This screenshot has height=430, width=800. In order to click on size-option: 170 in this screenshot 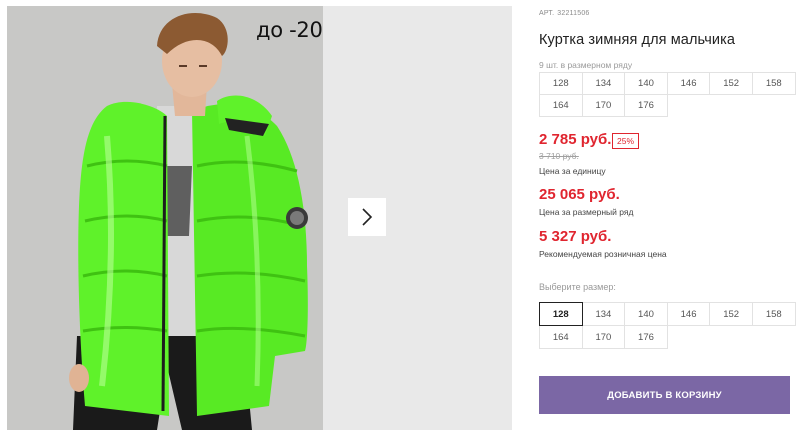, I will do `click(603, 337)`.